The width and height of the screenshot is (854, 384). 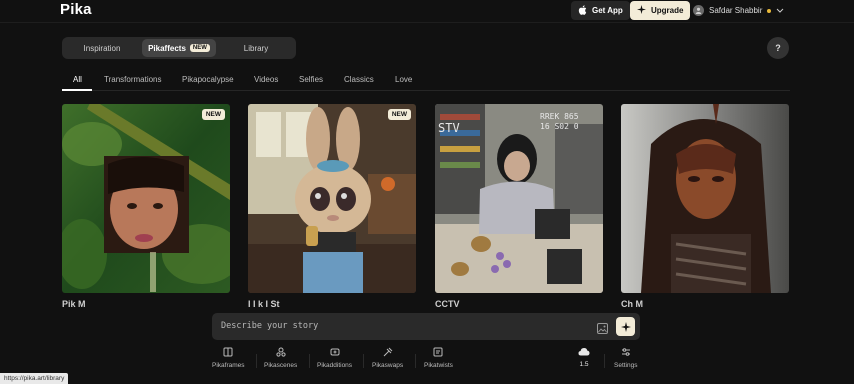 What do you see at coordinates (228, 365) in the screenshot?
I see `tool-label: Pikaframes` at bounding box center [228, 365].